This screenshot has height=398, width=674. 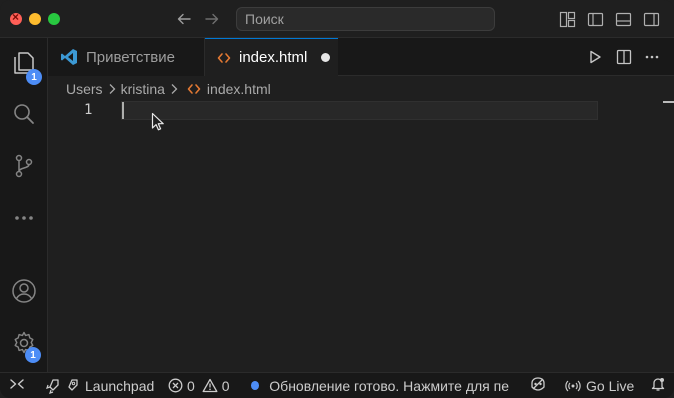 I want to click on notifications-button, so click(x=658, y=385).